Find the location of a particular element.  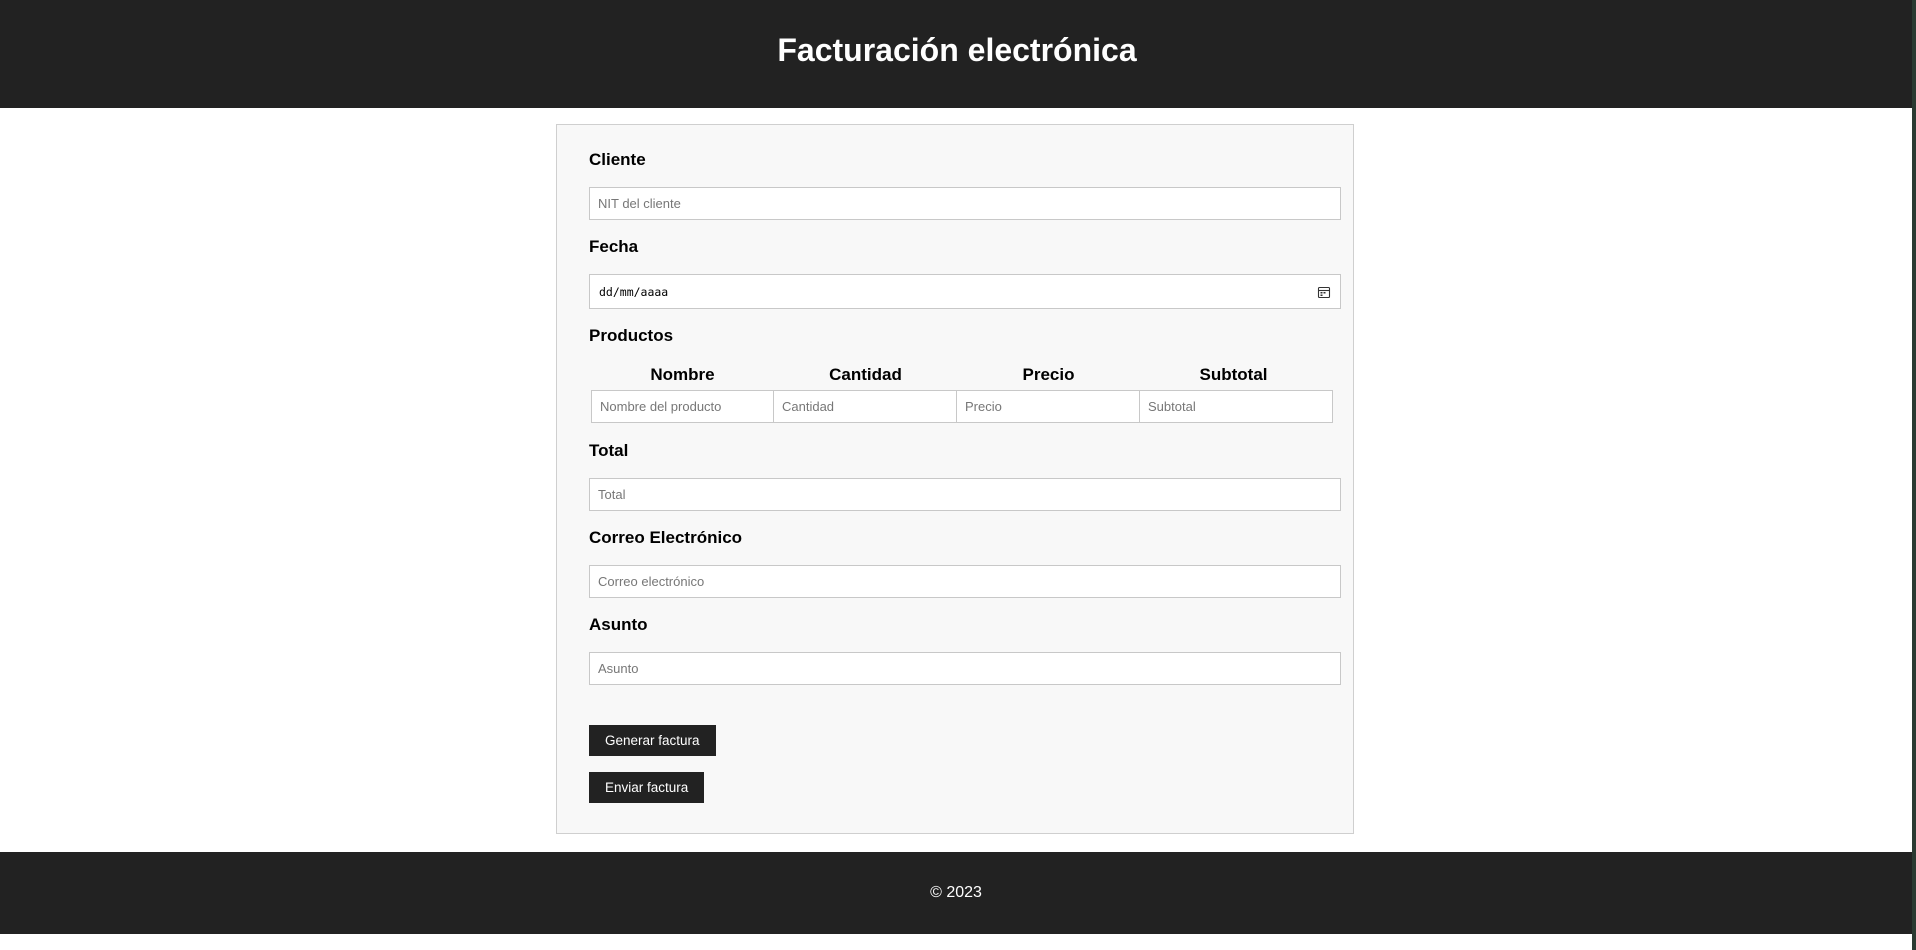

product-subtotal-input is located at coordinates (1236, 406).